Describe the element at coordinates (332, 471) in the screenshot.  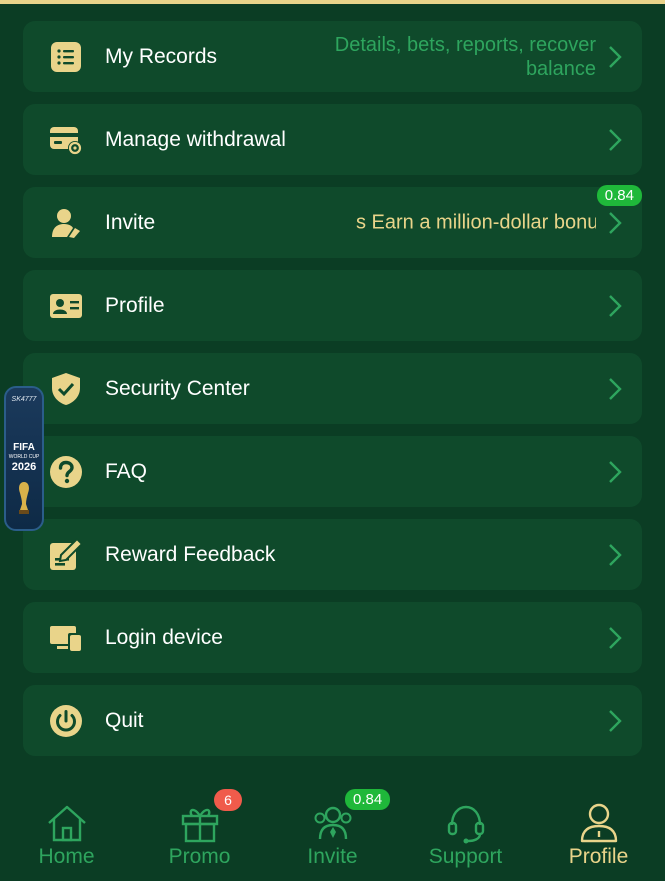
I see `menu-item-faq: FAQ` at that location.